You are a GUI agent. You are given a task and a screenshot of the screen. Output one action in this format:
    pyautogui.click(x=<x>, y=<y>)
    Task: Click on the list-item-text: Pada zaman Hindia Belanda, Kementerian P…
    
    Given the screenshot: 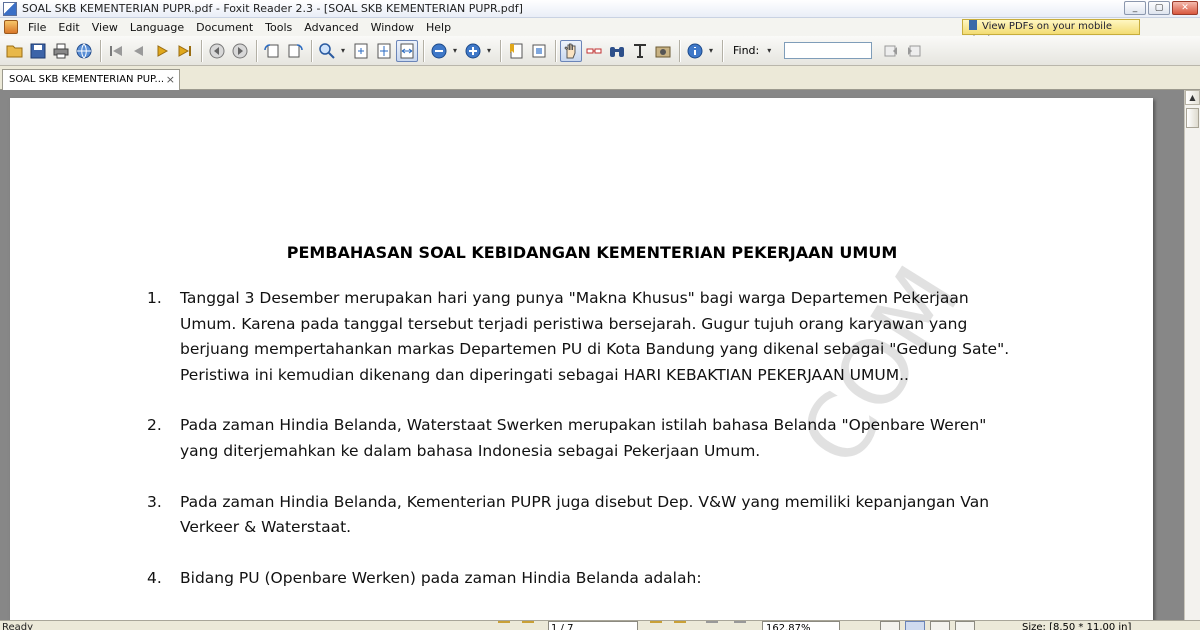 What is the action you would take?
    pyautogui.click(x=585, y=514)
    